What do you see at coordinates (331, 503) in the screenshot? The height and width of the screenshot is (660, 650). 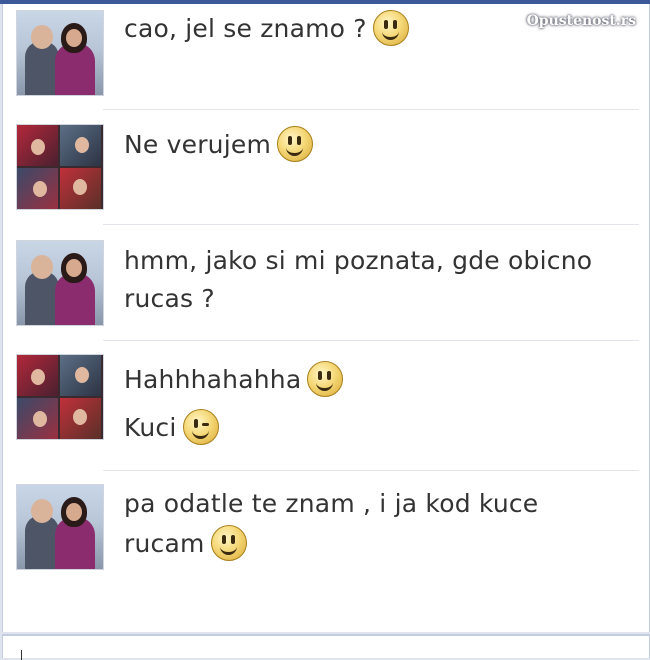 I see `message-line: pa odatle te znam , i ja kod kuce` at bounding box center [331, 503].